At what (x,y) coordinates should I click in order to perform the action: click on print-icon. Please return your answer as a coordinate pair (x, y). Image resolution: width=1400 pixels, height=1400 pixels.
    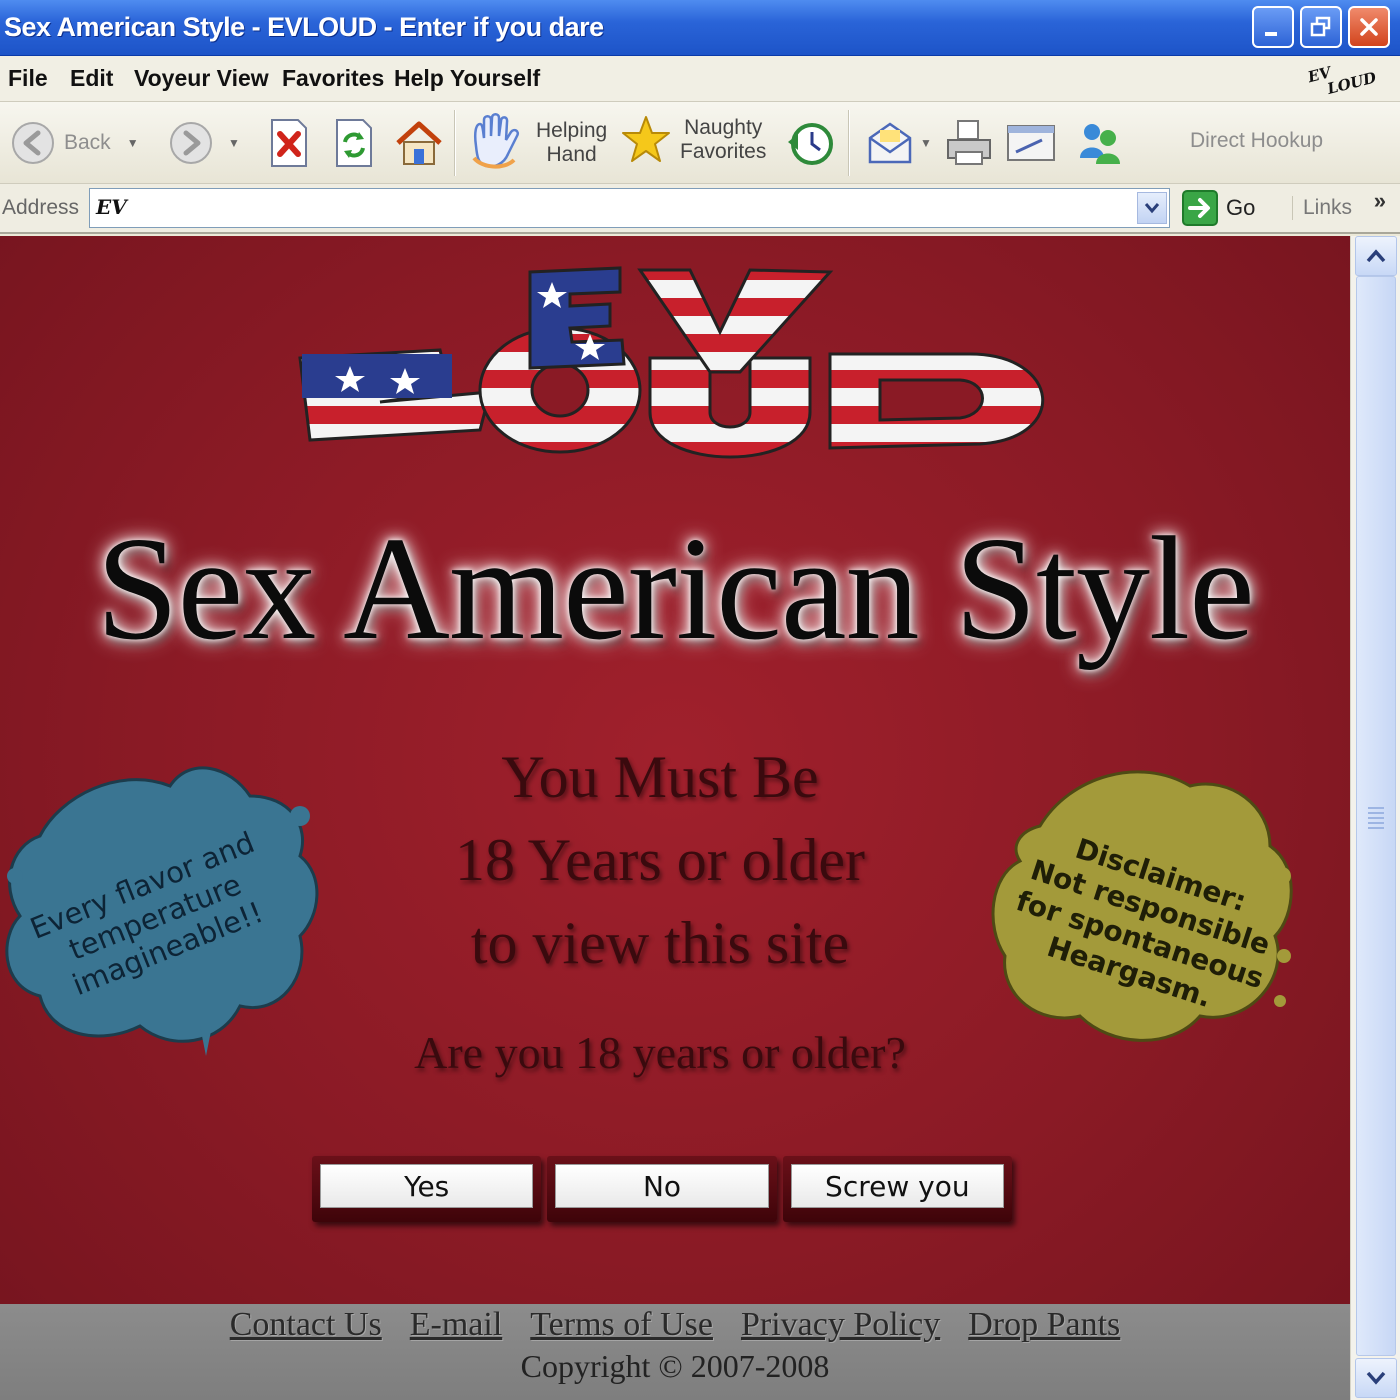
    Looking at the image, I should click on (969, 142).